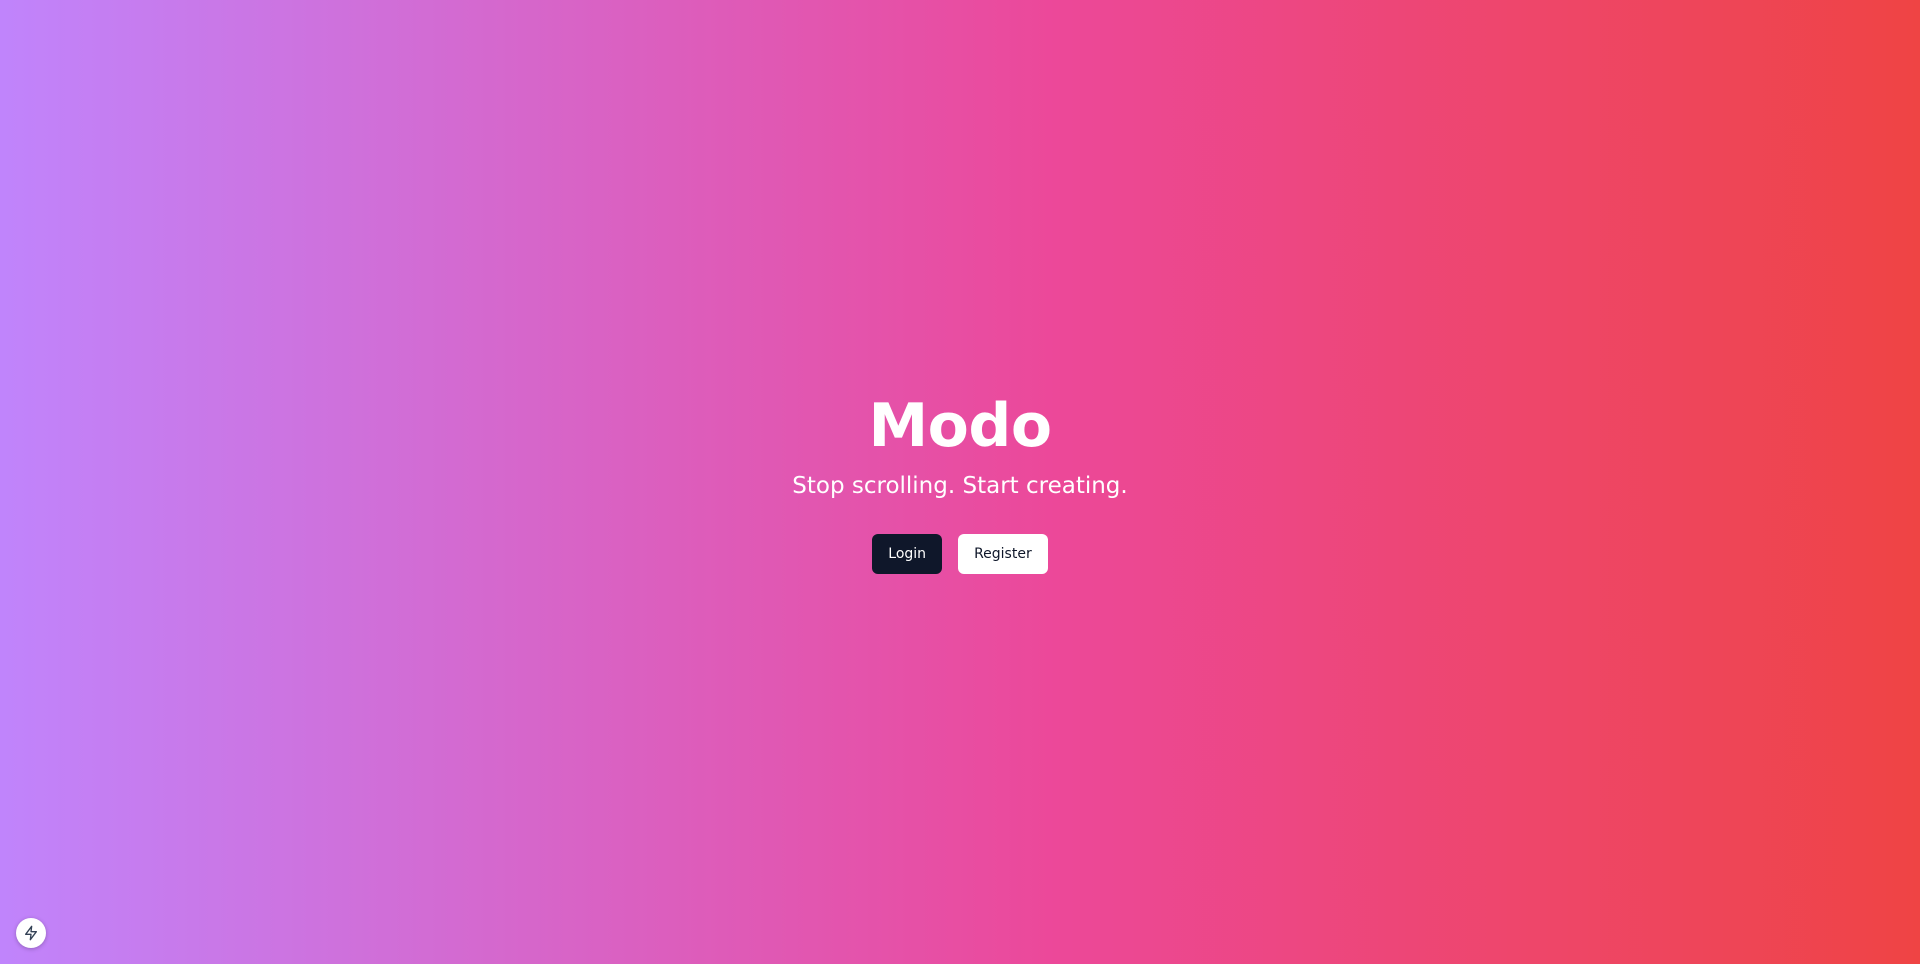 This screenshot has width=1920, height=964. What do you see at coordinates (960, 426) in the screenshot?
I see `app-title: Modo` at bounding box center [960, 426].